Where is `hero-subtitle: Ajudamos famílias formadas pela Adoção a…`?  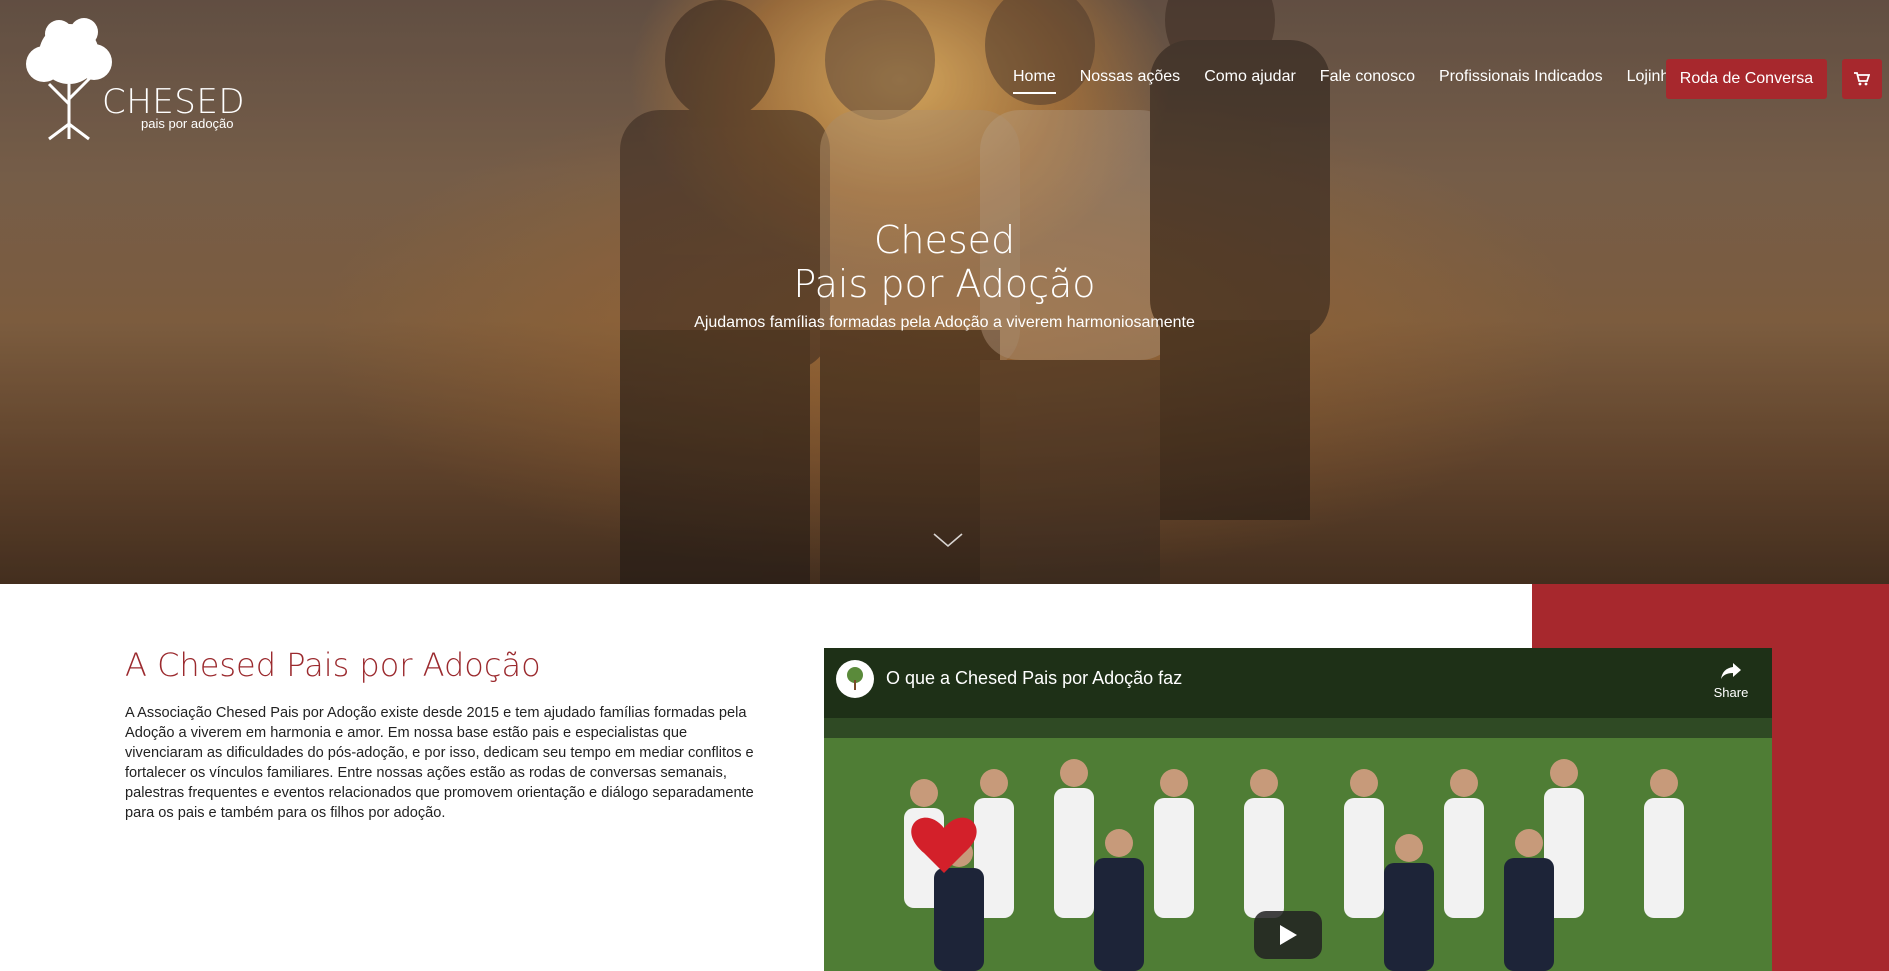
hero-subtitle: Ajudamos famílias formadas pela Adoção a… is located at coordinates (944, 322).